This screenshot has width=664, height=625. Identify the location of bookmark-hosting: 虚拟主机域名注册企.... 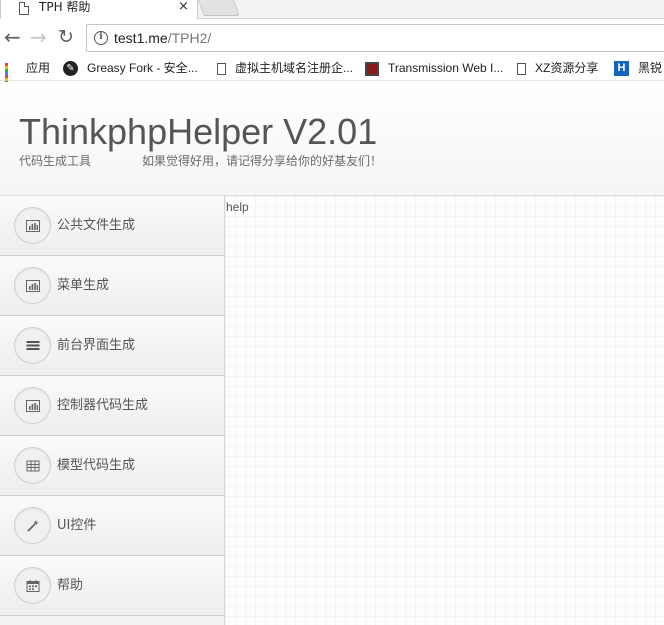
(285, 69).